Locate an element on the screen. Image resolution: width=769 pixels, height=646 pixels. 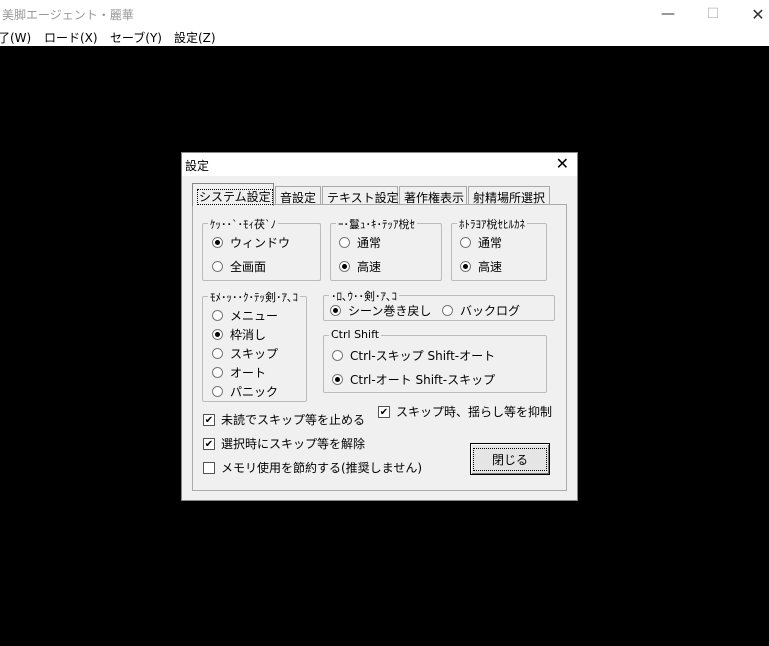
radio-speed1-normal: 通常 is located at coordinates (360, 242).